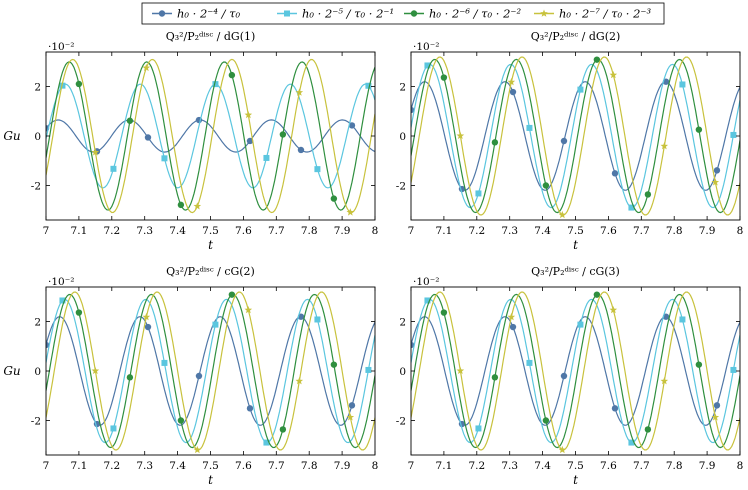 This screenshot has width=748, height=490. I want to click on legend-label-1: h₀ · 2⁻⁵ / τ₀ · 2⁻¹, so click(348, 14).